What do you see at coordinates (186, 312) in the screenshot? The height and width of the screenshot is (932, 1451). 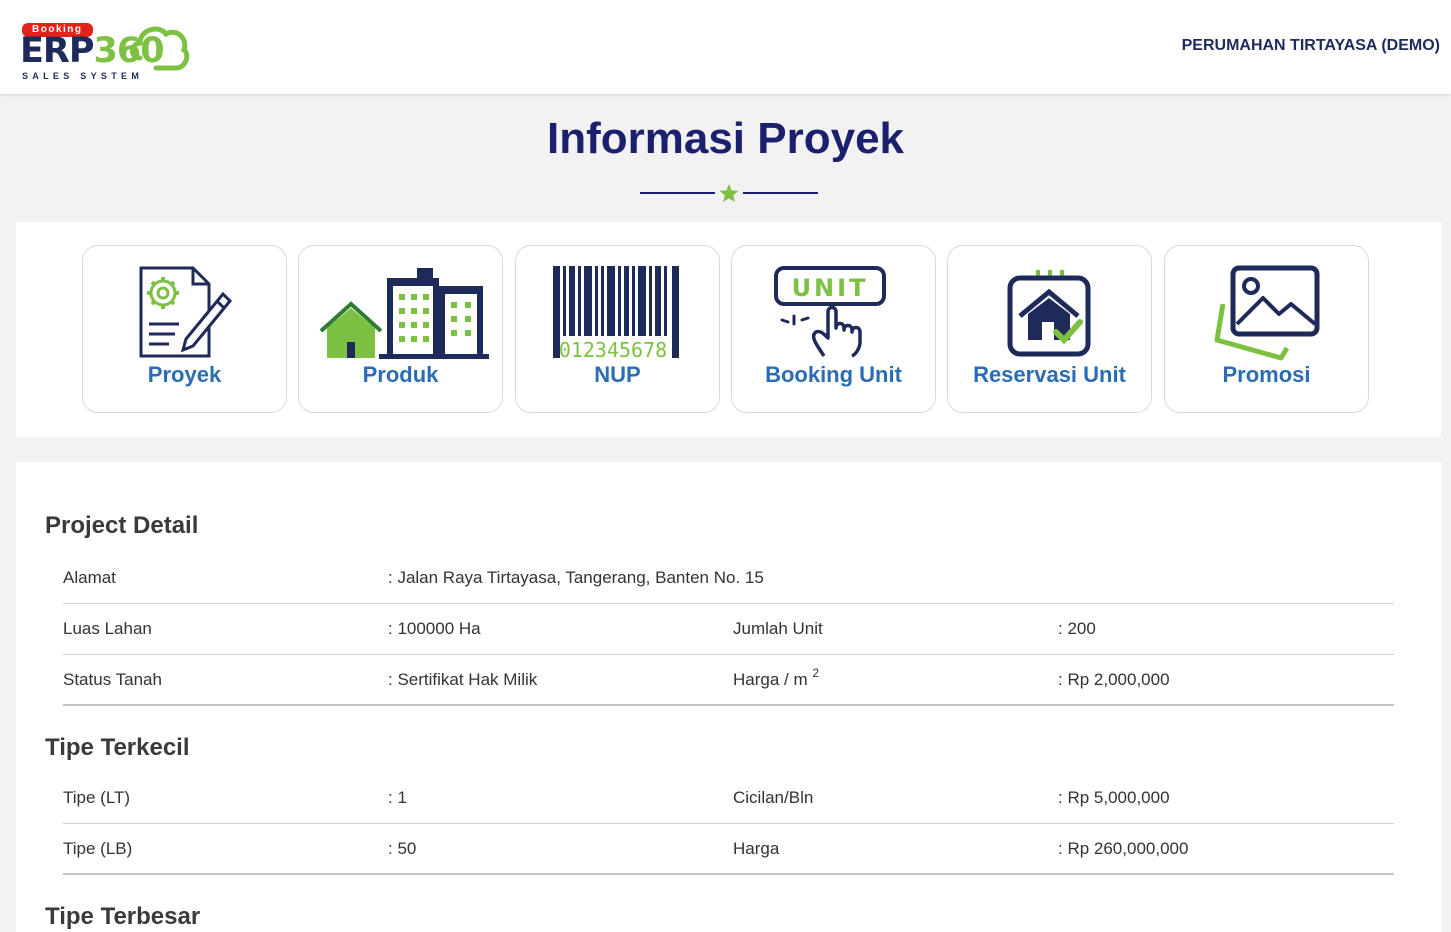 I see `document-gear-pen-icon` at bounding box center [186, 312].